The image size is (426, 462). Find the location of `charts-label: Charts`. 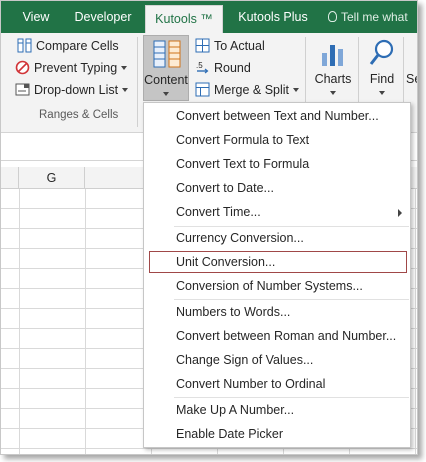

charts-label: Charts is located at coordinates (333, 79).